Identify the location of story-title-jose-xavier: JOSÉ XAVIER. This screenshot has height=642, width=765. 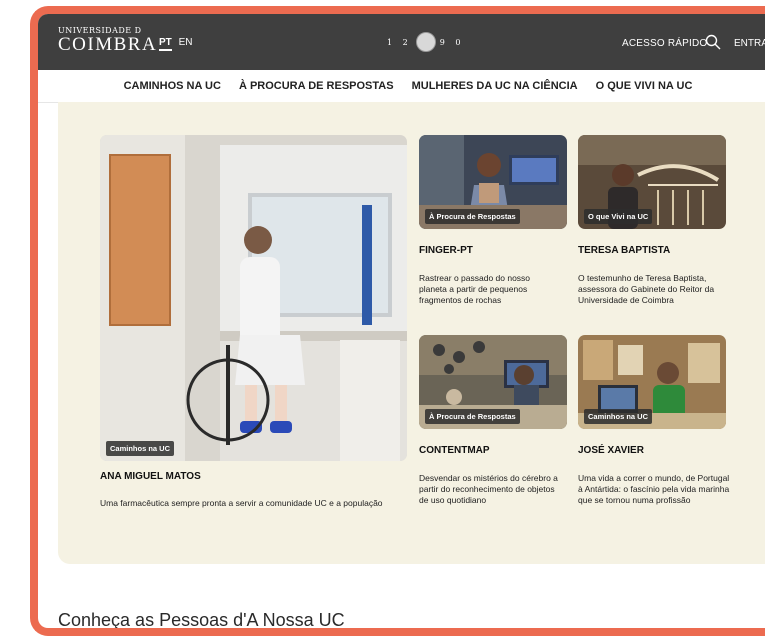
(611, 450).